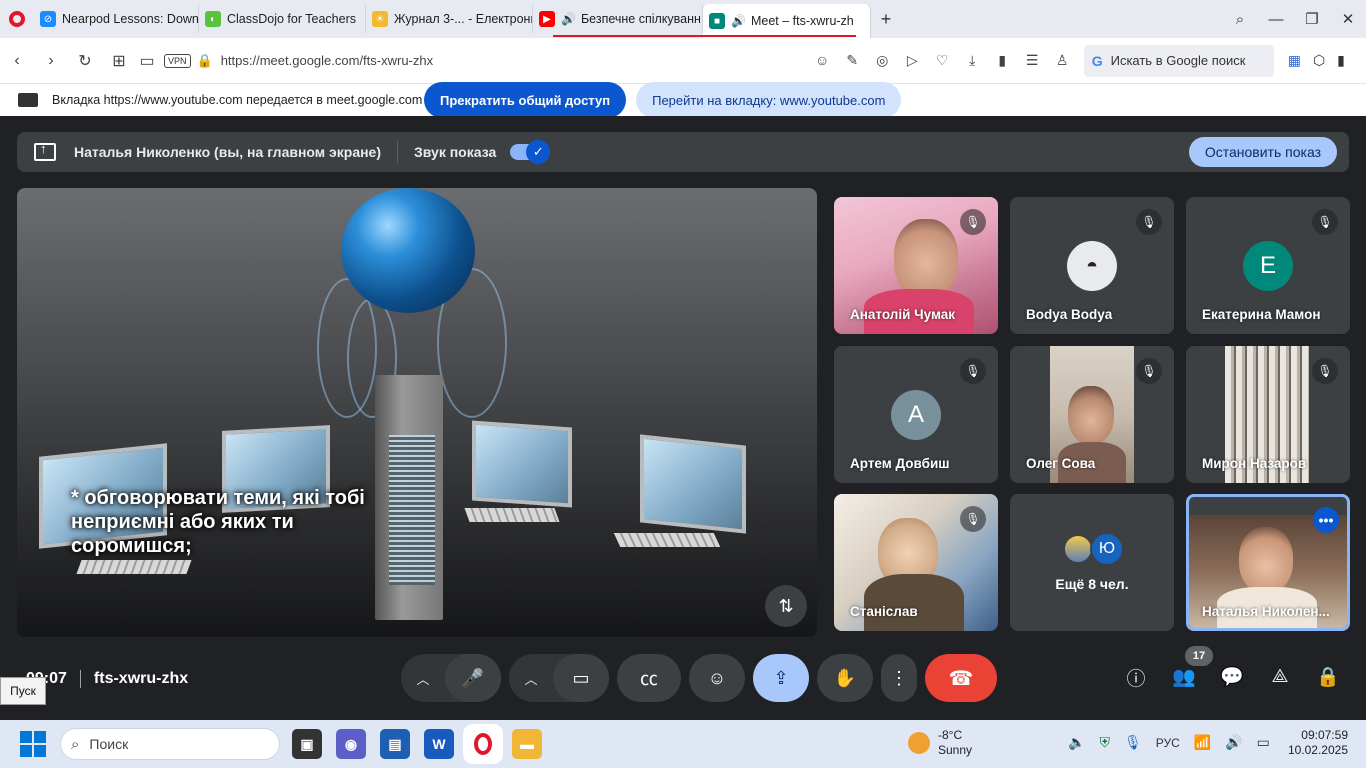 Image resolution: width=1366 pixels, height=768 pixels. I want to click on participant-tile: 🎙 Станіслав, so click(916, 562).